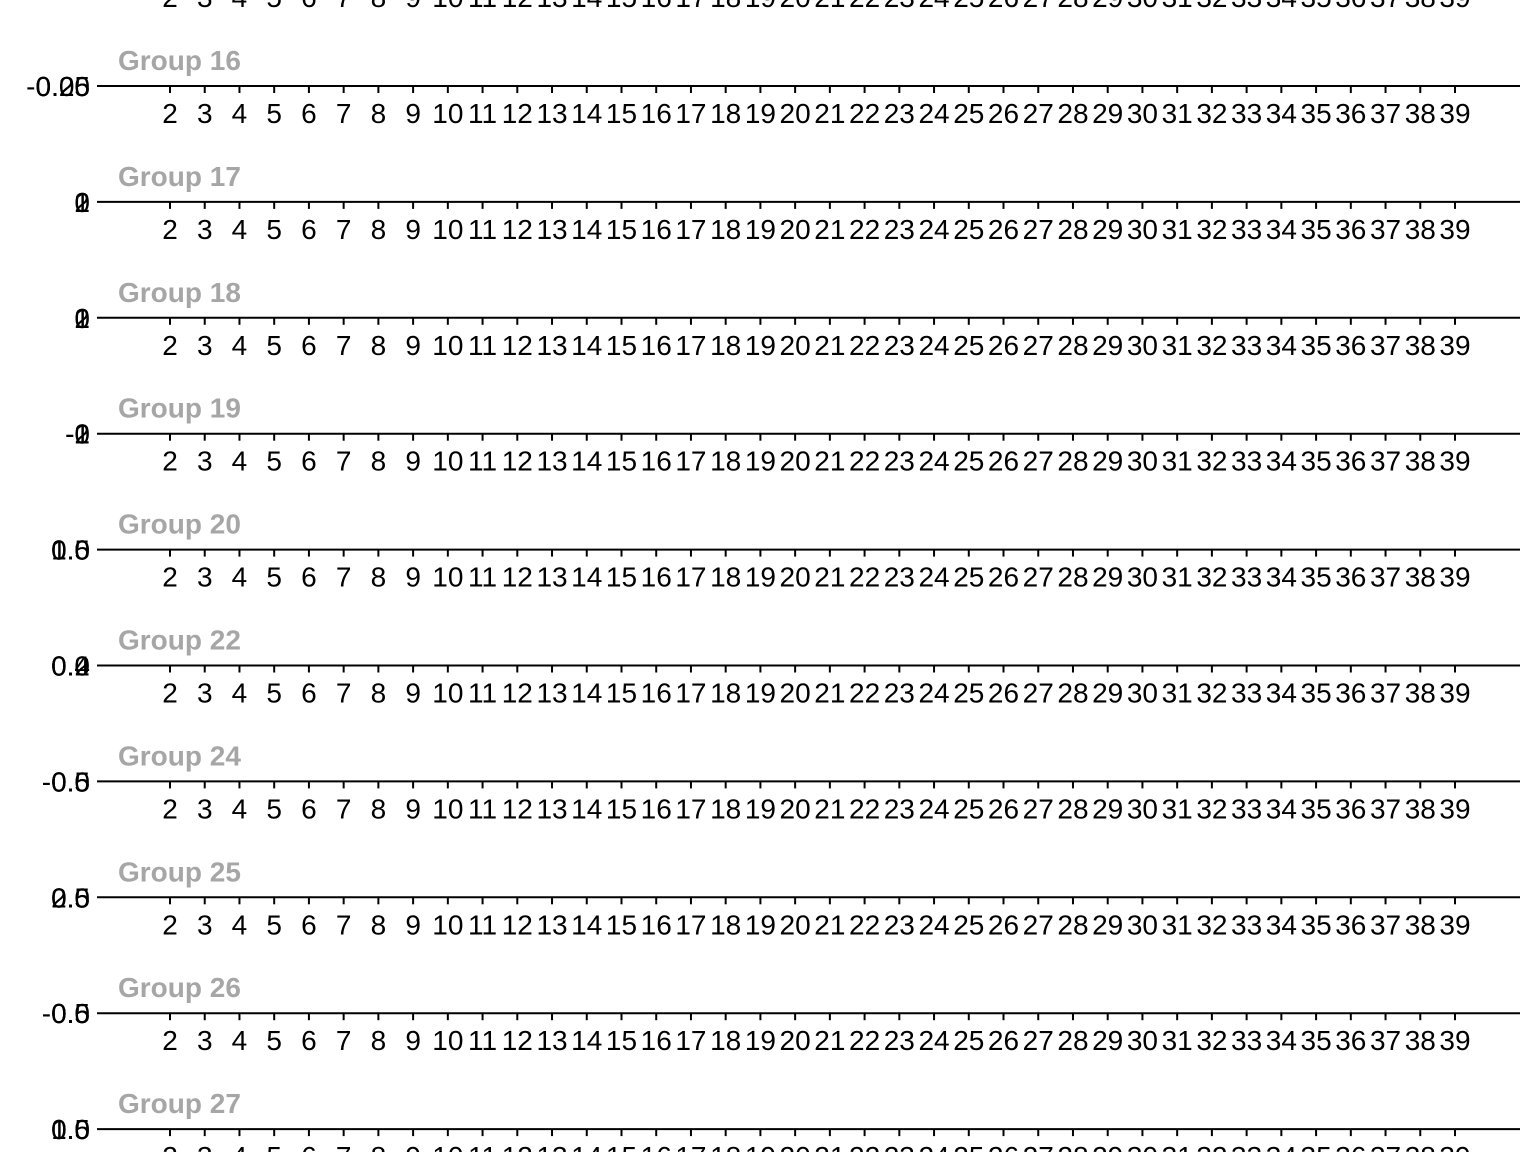 The width and height of the screenshot is (1536, 1152). Describe the element at coordinates (1003, 6) in the screenshot. I see `partial-top-panel-x-tick-label: 26` at that location.